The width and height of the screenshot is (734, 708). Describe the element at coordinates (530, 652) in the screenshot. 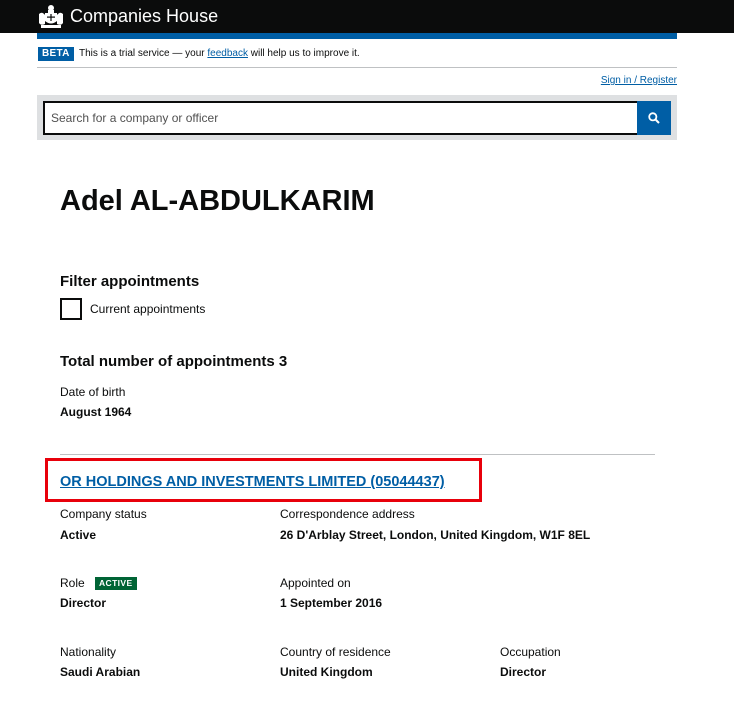

I see `occupation-label: Occupation` at that location.